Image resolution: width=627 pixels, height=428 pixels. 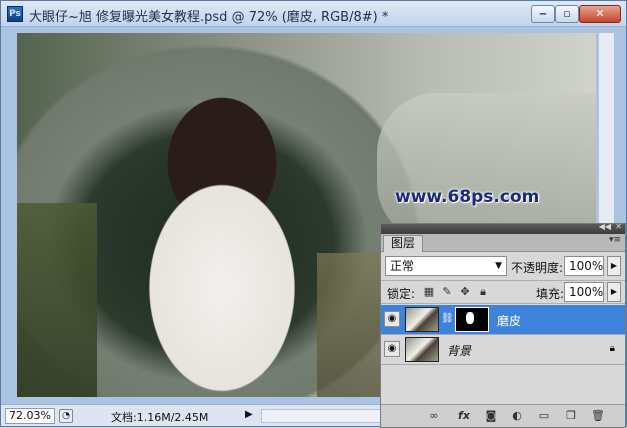 What do you see at coordinates (57, 300) in the screenshot?
I see `foreground-grass` at bounding box center [57, 300].